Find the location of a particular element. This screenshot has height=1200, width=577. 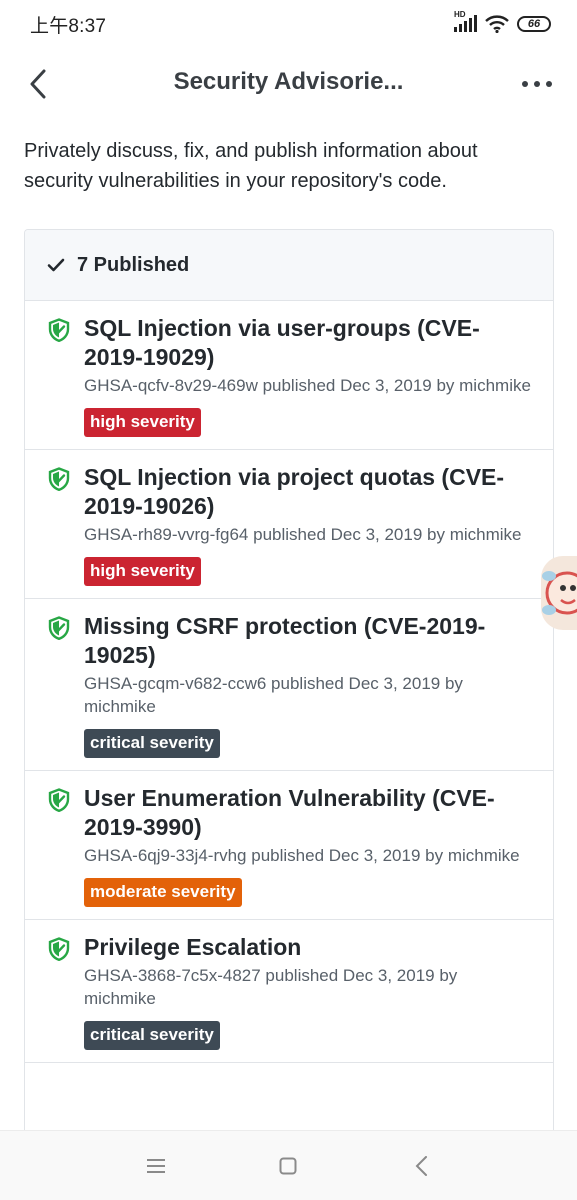

advisory-title: Missing CSRF protection (CVE-2019-19025) is located at coordinates (308, 641).